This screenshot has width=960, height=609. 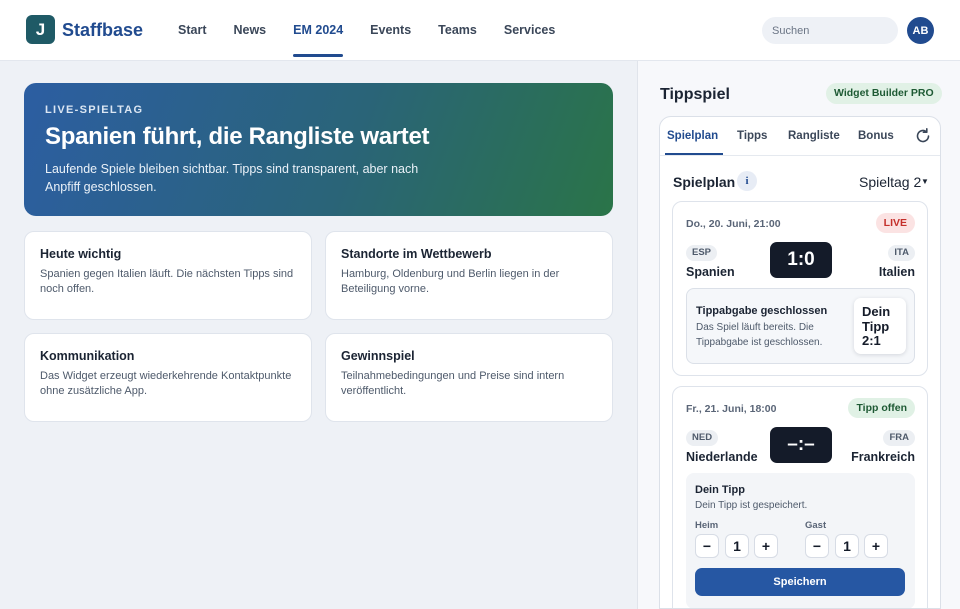 What do you see at coordinates (895, 223) in the screenshot?
I see `status-badge-live: LIVE` at bounding box center [895, 223].